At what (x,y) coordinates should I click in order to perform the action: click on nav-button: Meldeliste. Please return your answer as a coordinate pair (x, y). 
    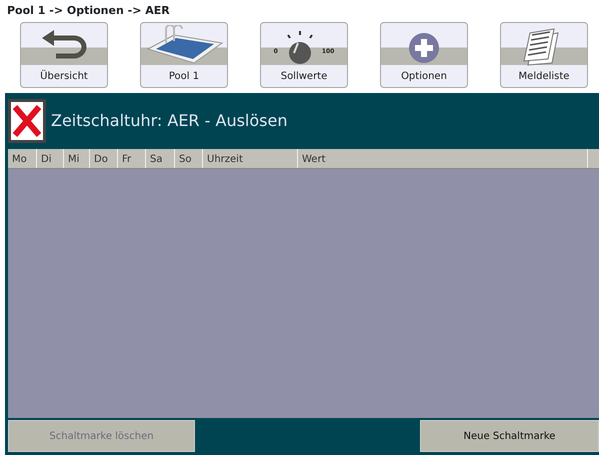
    Looking at the image, I should click on (544, 55).